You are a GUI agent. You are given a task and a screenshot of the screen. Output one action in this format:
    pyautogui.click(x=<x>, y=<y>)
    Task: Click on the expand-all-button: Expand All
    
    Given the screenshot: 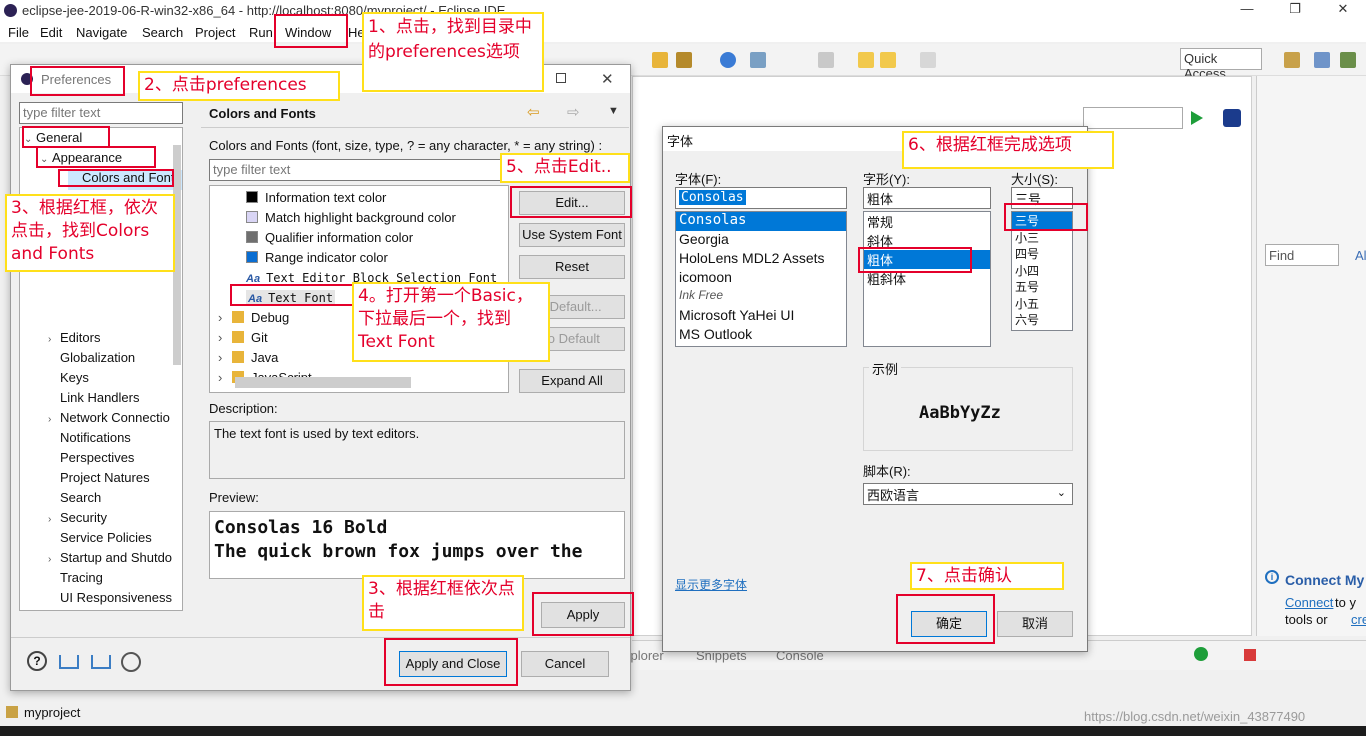 What is the action you would take?
    pyautogui.click(x=572, y=381)
    